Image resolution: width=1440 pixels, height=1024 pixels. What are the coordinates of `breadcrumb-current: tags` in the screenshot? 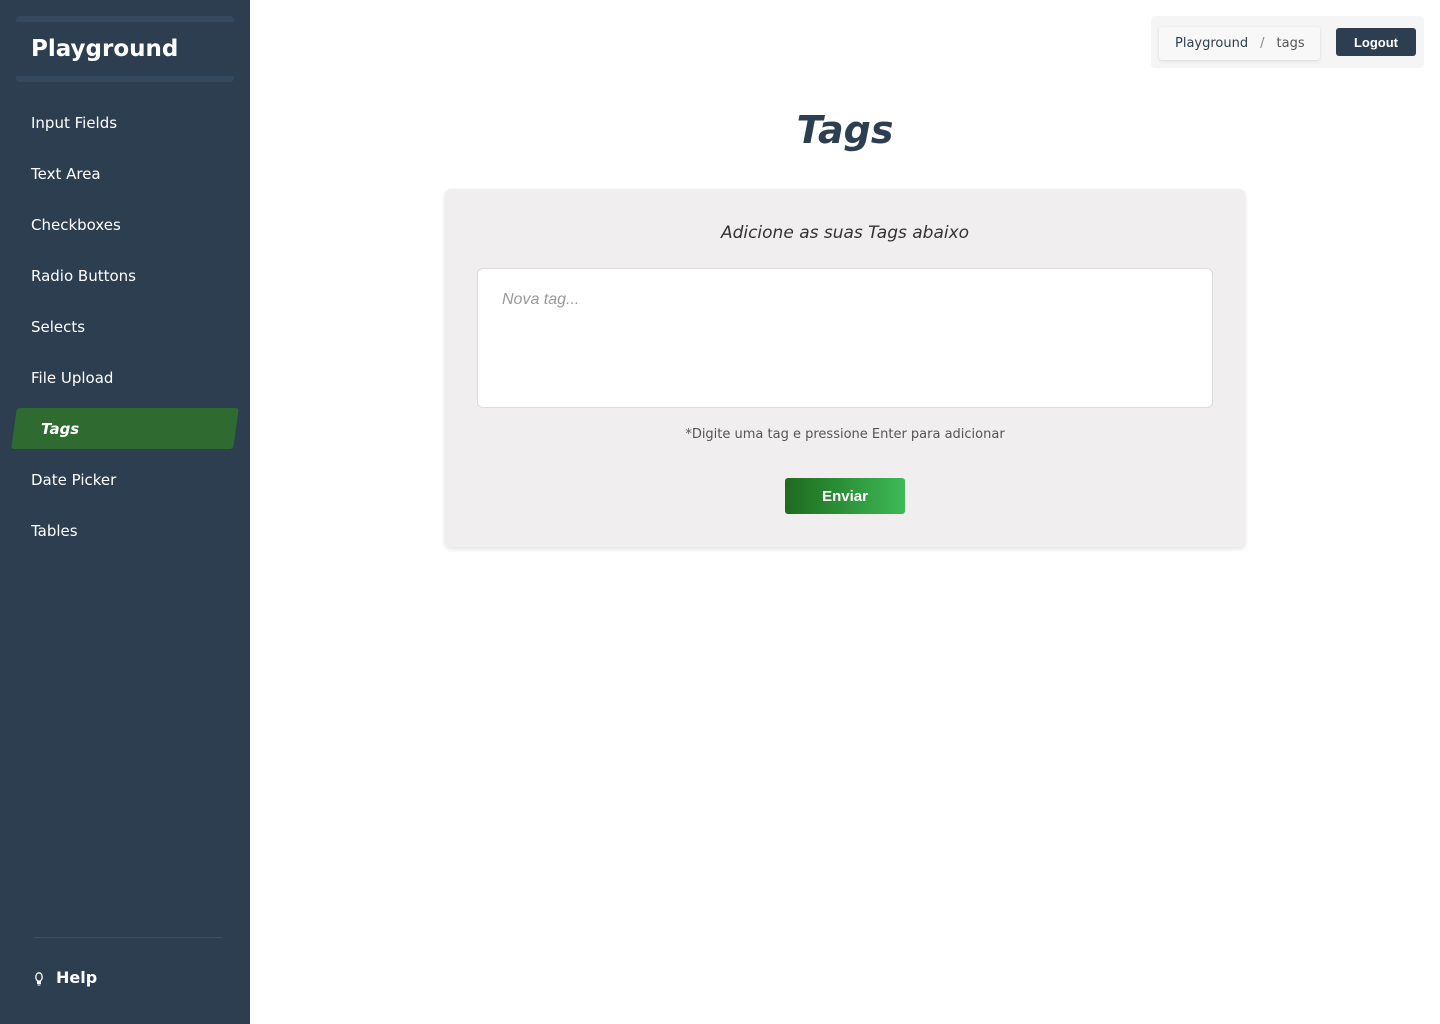 It's located at (1290, 43).